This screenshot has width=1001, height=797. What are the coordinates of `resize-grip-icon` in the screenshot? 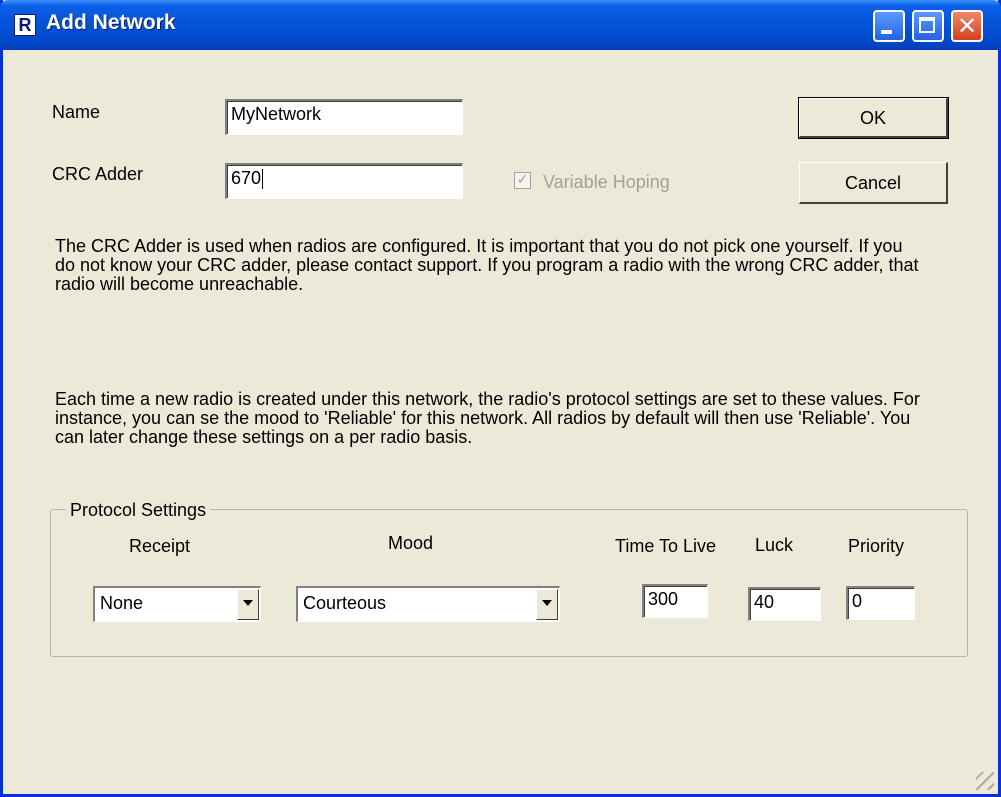 It's located at (985, 781).